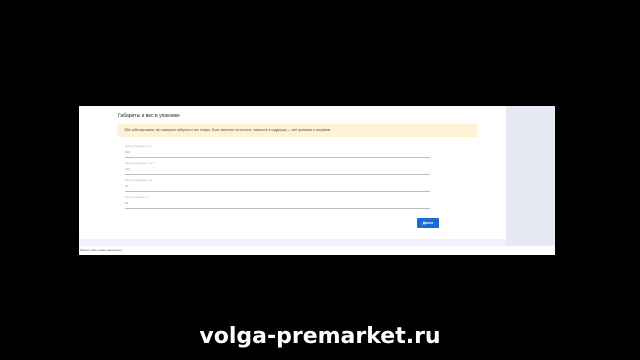 The width and height of the screenshot is (640, 360). What do you see at coordinates (139, 180) in the screenshot?
I see `height-label: Высота упаковки, см *` at bounding box center [139, 180].